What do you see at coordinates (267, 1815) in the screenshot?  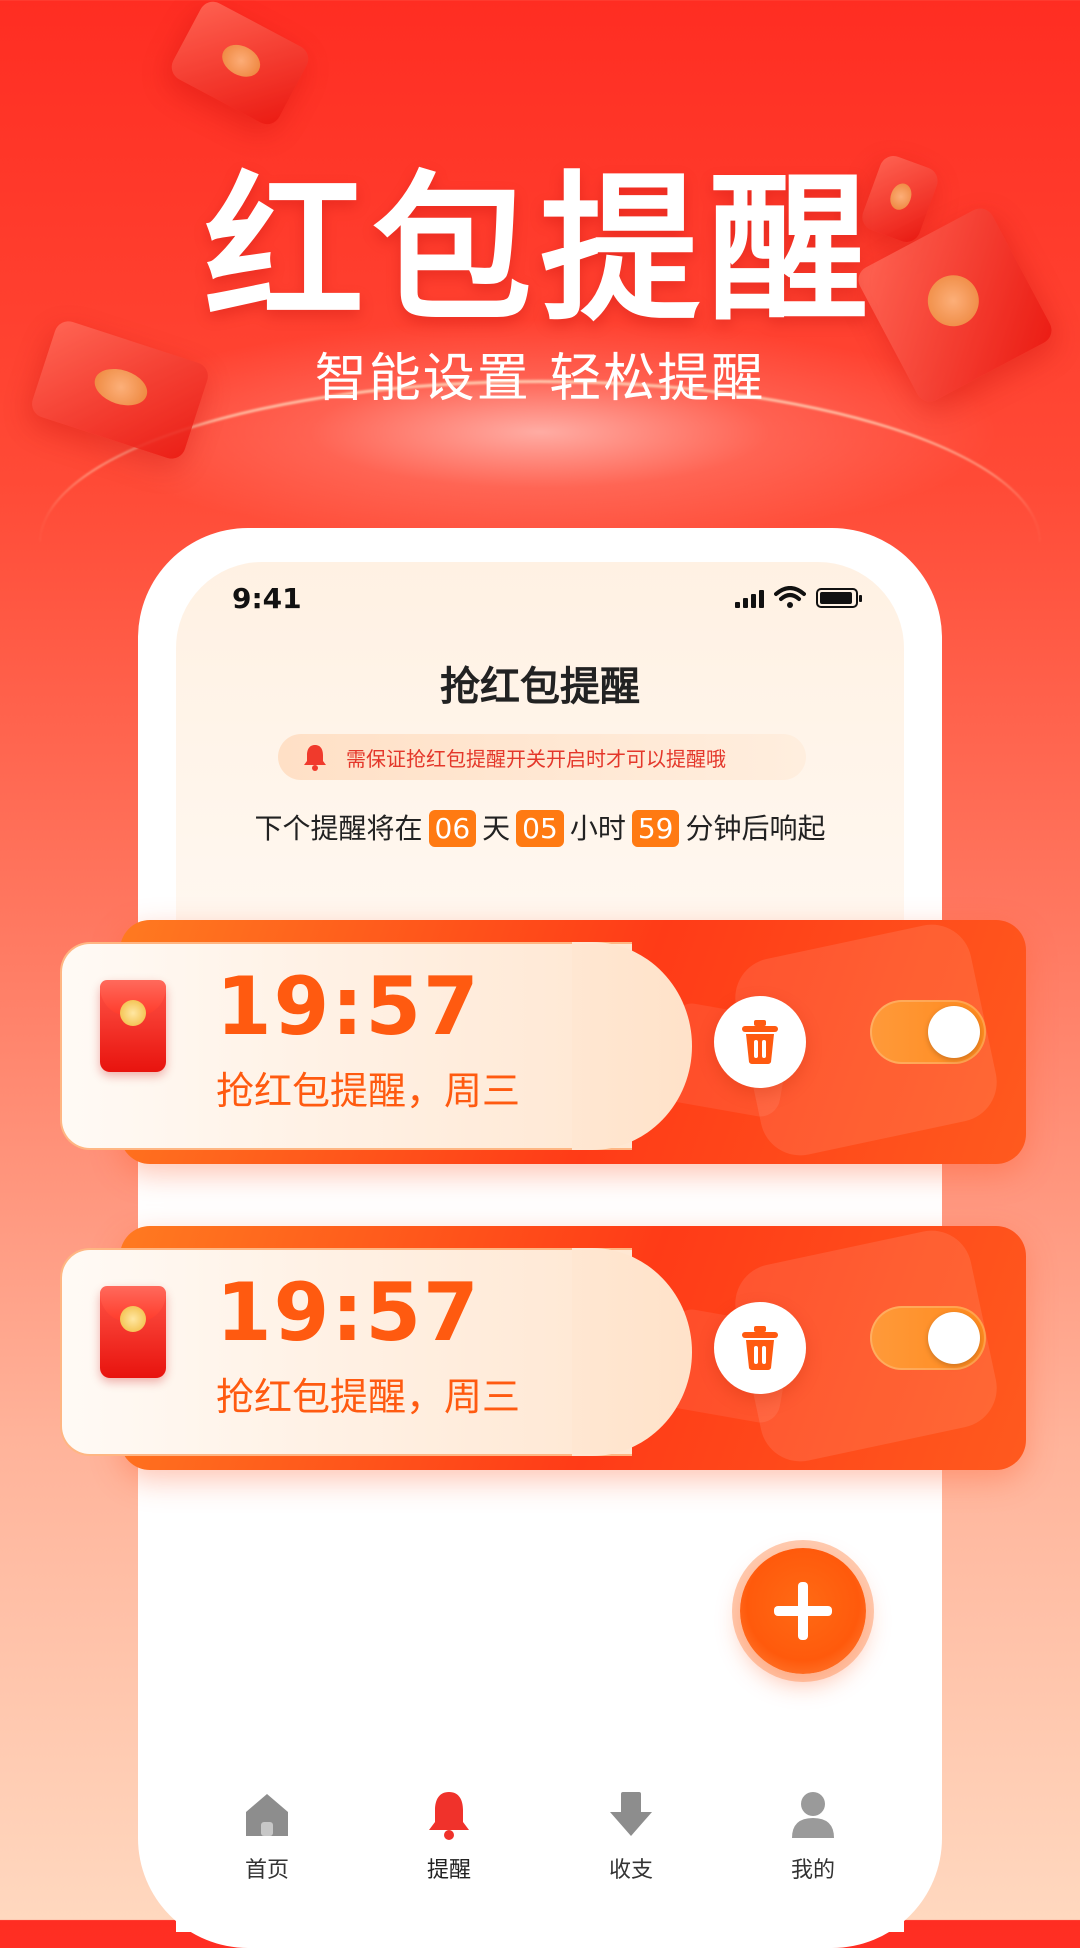 I see `home-icon` at bounding box center [267, 1815].